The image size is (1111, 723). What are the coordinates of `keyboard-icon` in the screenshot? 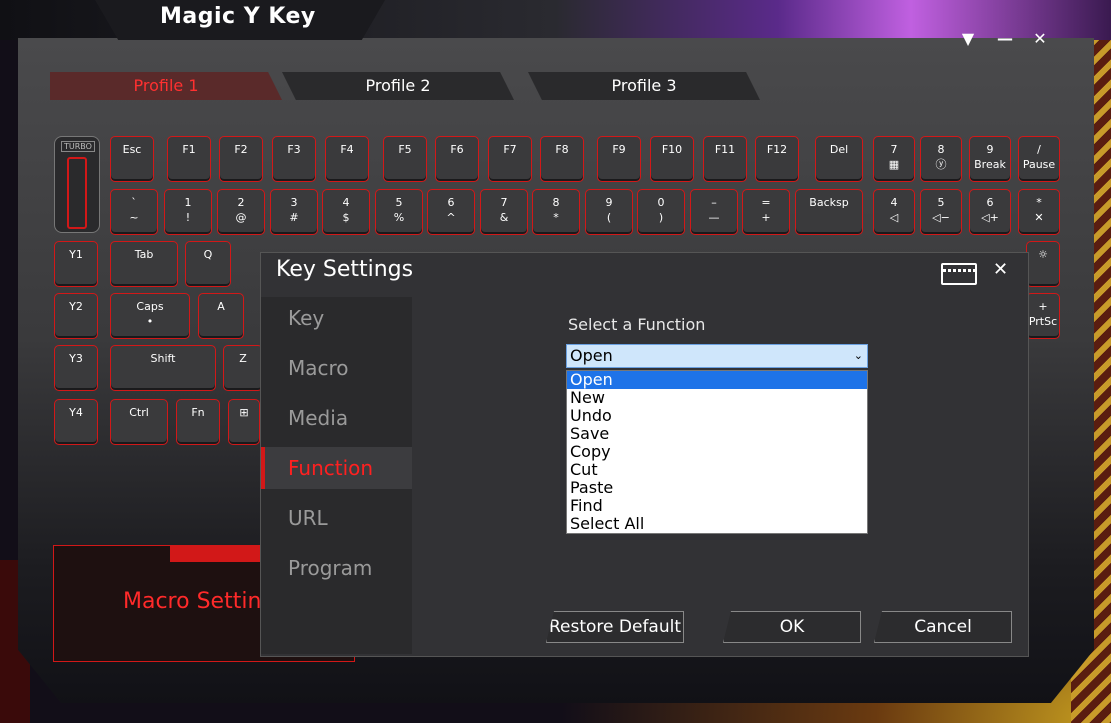 It's located at (959, 274).